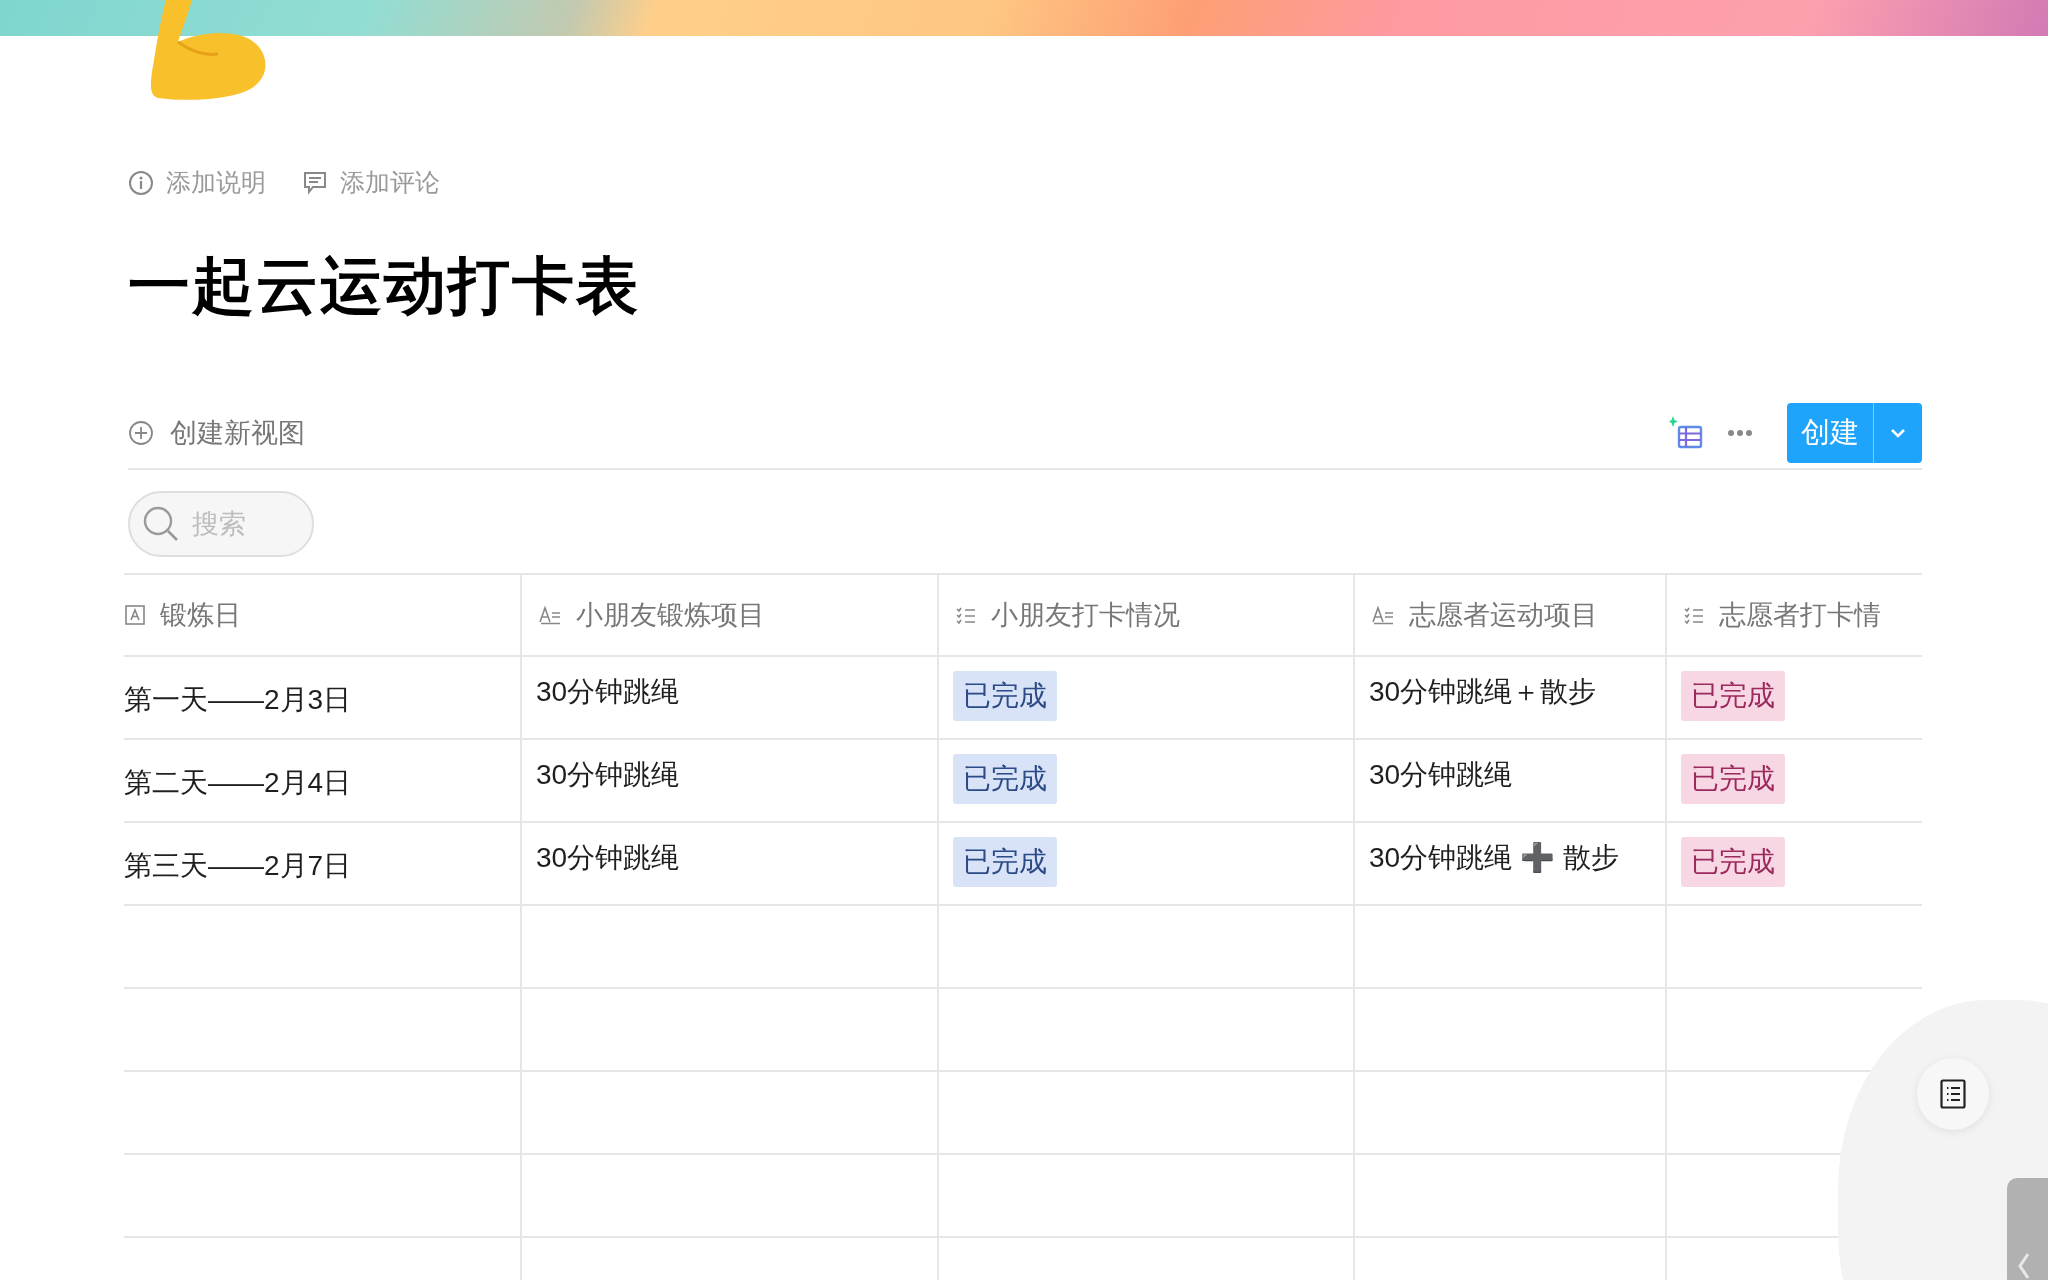 This screenshot has height=1280, width=2048. Describe the element at coordinates (384, 286) in the screenshot. I see `page-title: 一起云运动打卡表` at that location.